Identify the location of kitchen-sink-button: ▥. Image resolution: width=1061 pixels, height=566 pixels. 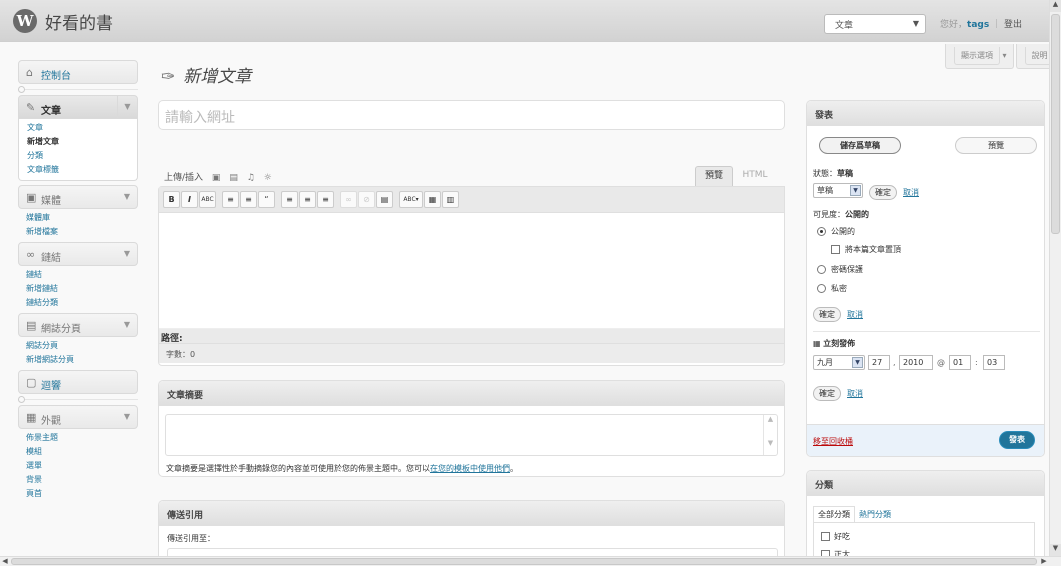
(450, 199).